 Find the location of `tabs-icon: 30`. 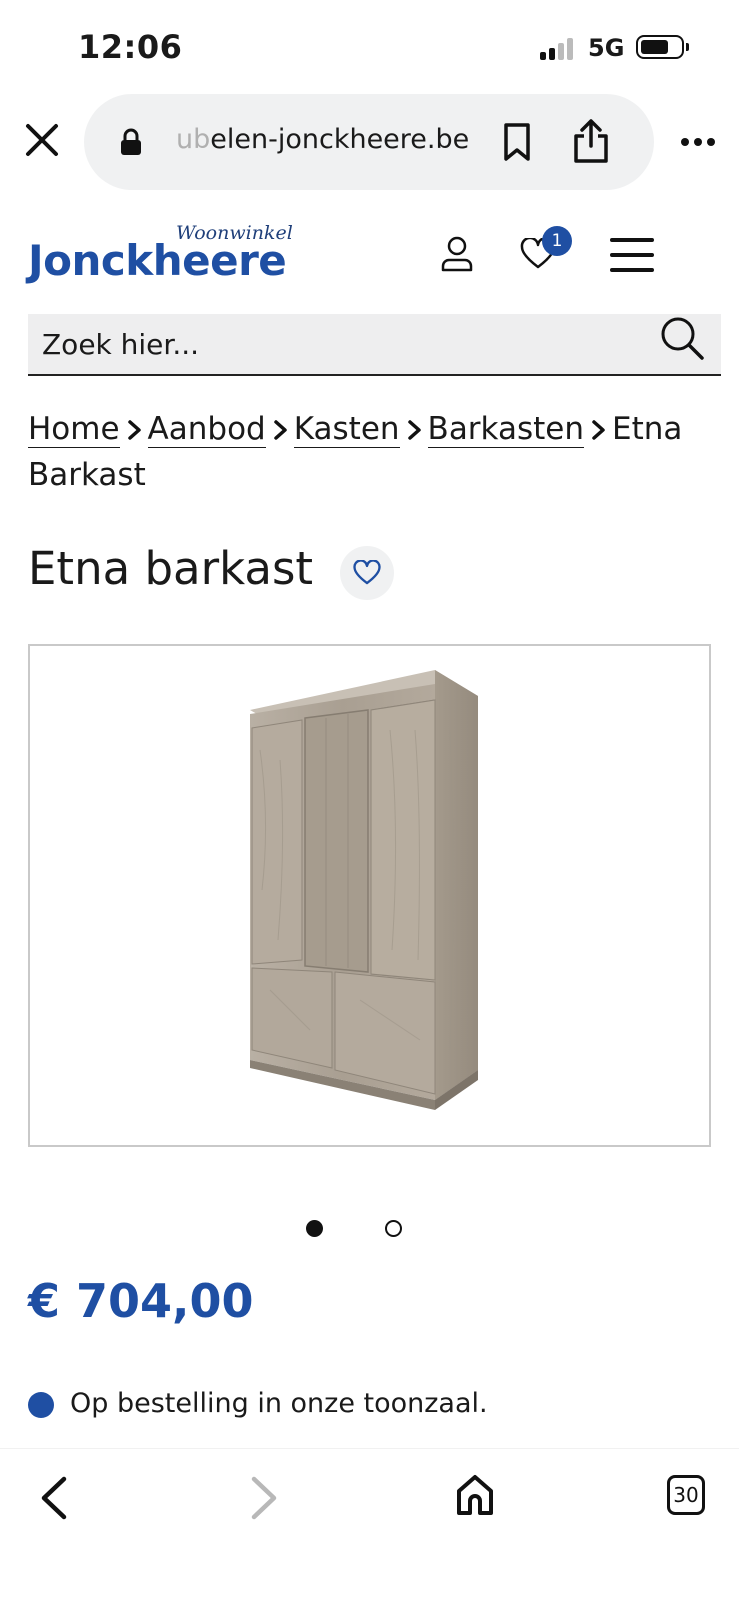

tabs-icon: 30 is located at coordinates (686, 1495).